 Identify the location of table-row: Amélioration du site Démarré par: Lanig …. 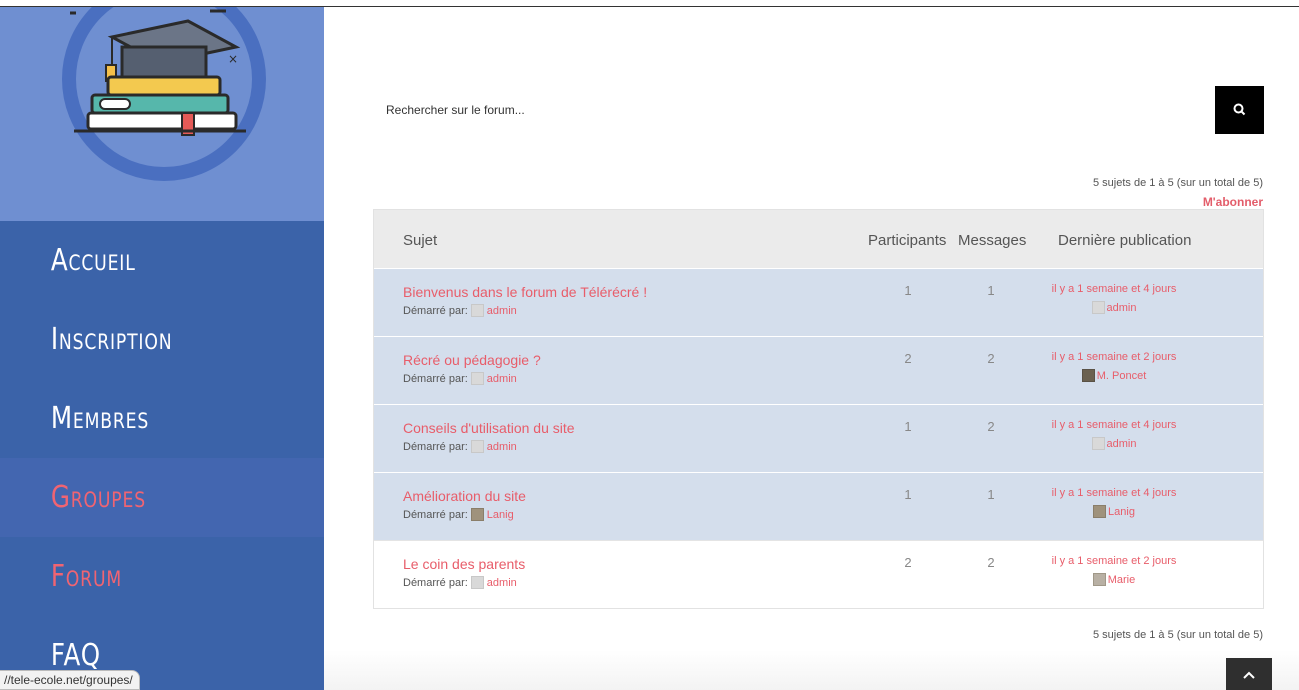
(818, 506).